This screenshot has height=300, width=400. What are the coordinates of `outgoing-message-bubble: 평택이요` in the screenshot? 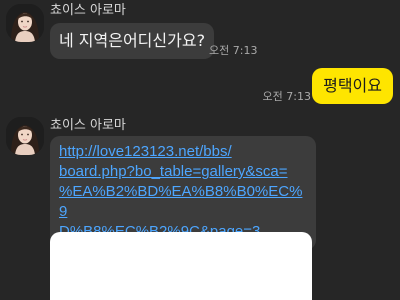 It's located at (352, 86).